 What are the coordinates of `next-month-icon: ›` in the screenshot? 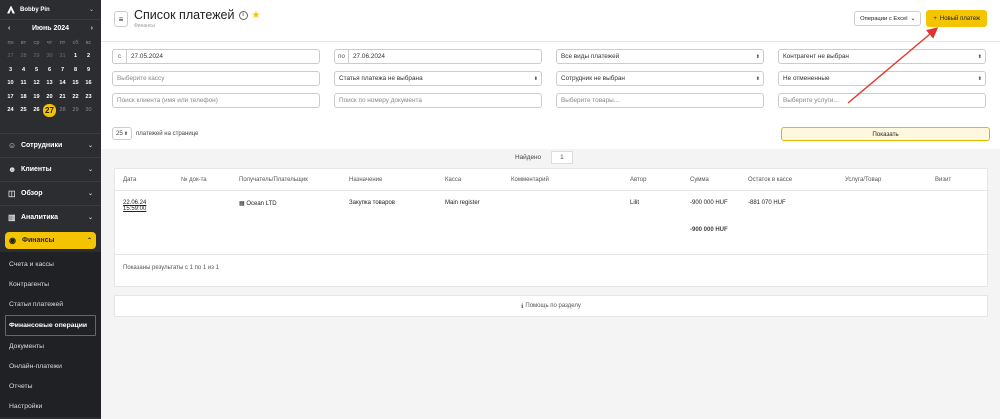 It's located at (92, 28).